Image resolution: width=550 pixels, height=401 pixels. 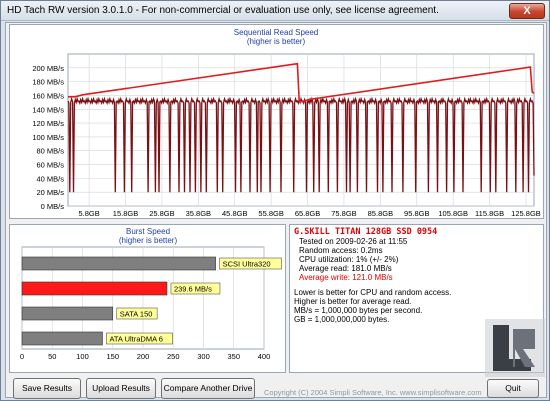 I want to click on x-tick-label: 300, so click(x=203, y=356).